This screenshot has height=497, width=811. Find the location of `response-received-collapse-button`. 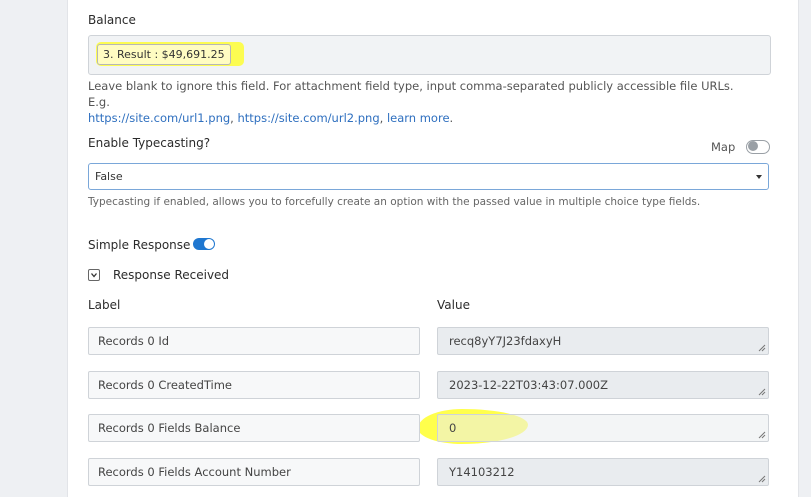

response-received-collapse-button is located at coordinates (94, 275).